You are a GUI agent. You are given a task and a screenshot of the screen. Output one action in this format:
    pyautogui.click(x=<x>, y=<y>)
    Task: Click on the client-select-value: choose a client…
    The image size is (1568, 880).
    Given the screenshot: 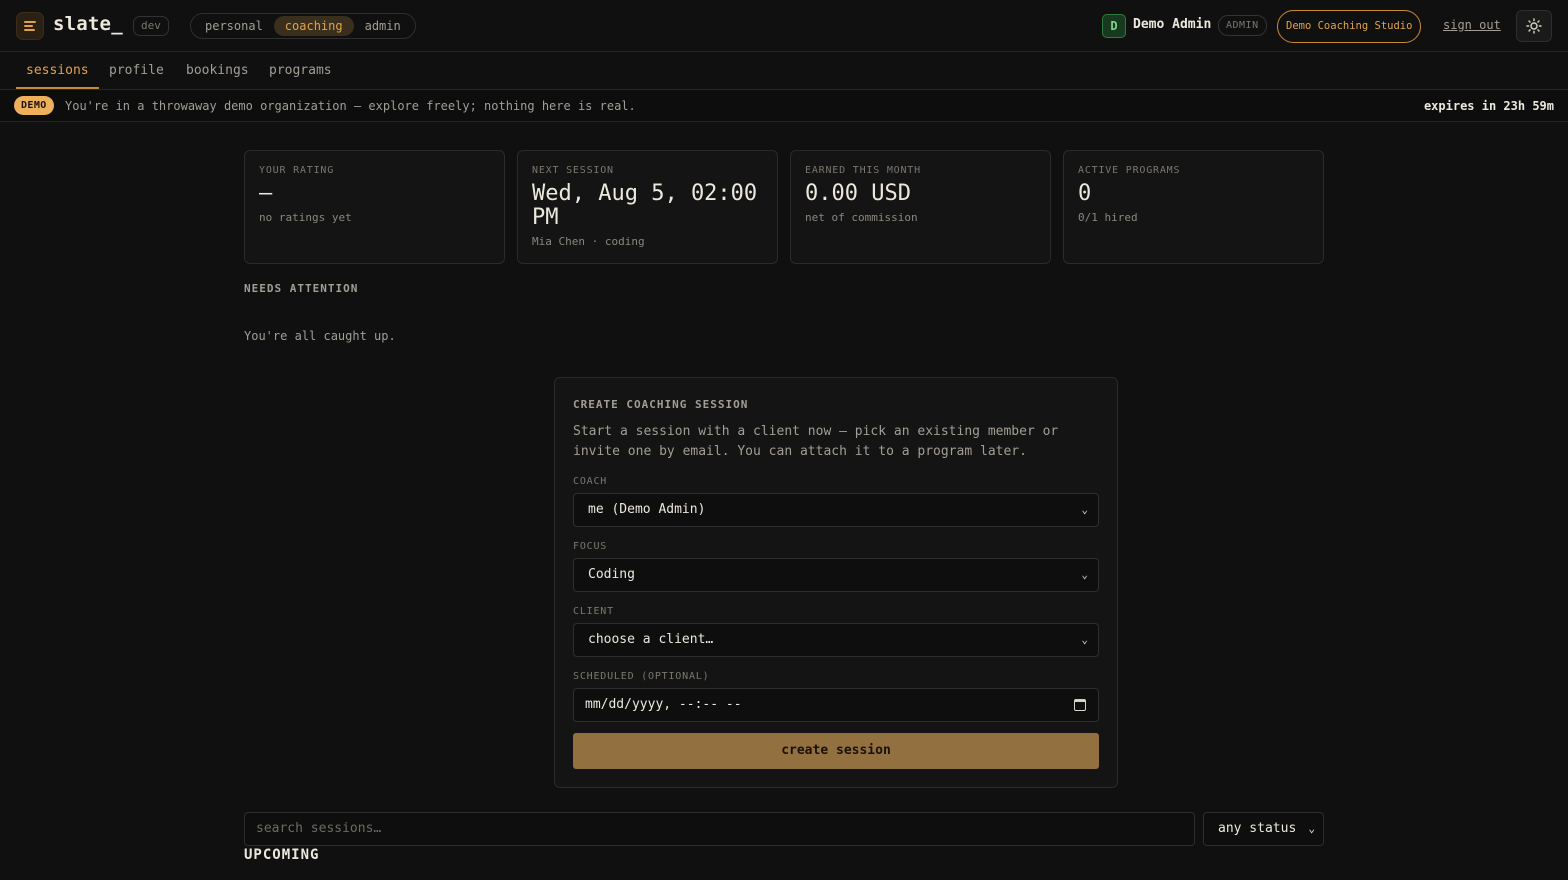 What is the action you would take?
    pyautogui.click(x=651, y=639)
    